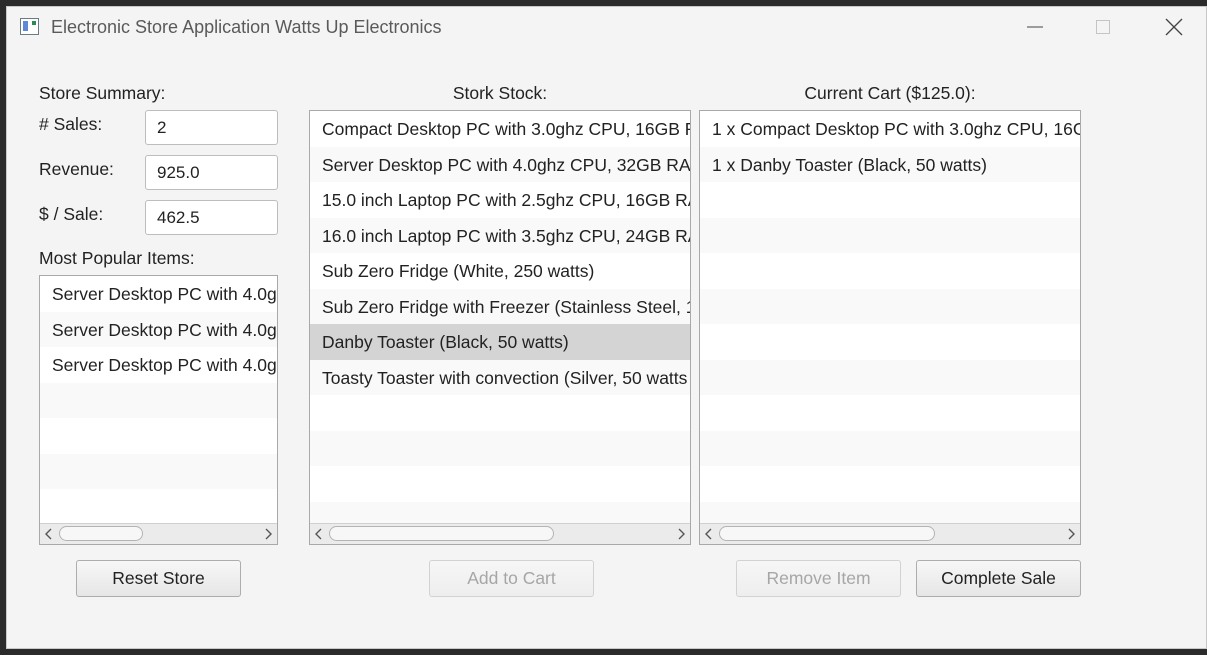 Image resolution: width=1207 pixels, height=655 pixels. I want to click on stock-heading: Stork Stock:, so click(500, 93).